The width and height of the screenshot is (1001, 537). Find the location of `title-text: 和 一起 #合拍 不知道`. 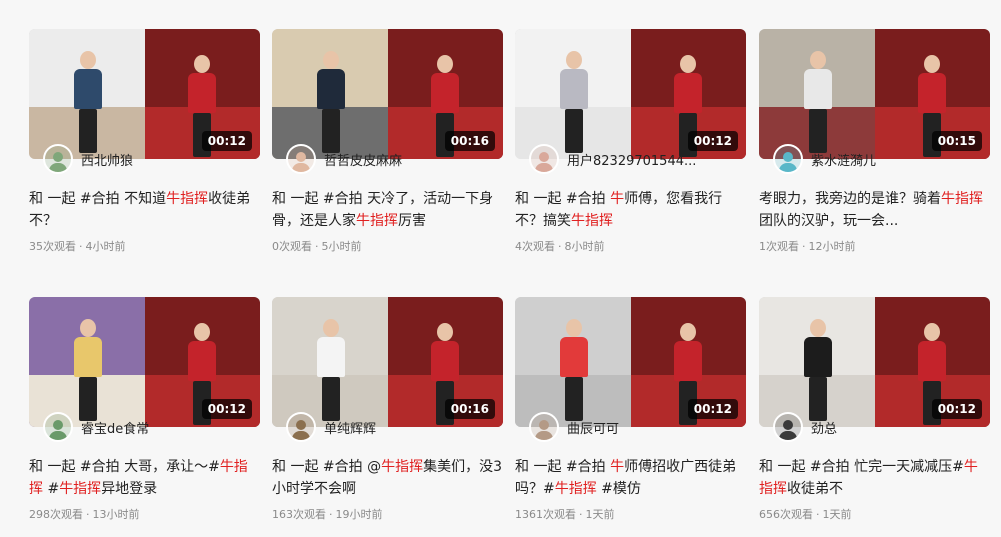

title-text: 和 一起 #合拍 不知道 is located at coordinates (98, 199).